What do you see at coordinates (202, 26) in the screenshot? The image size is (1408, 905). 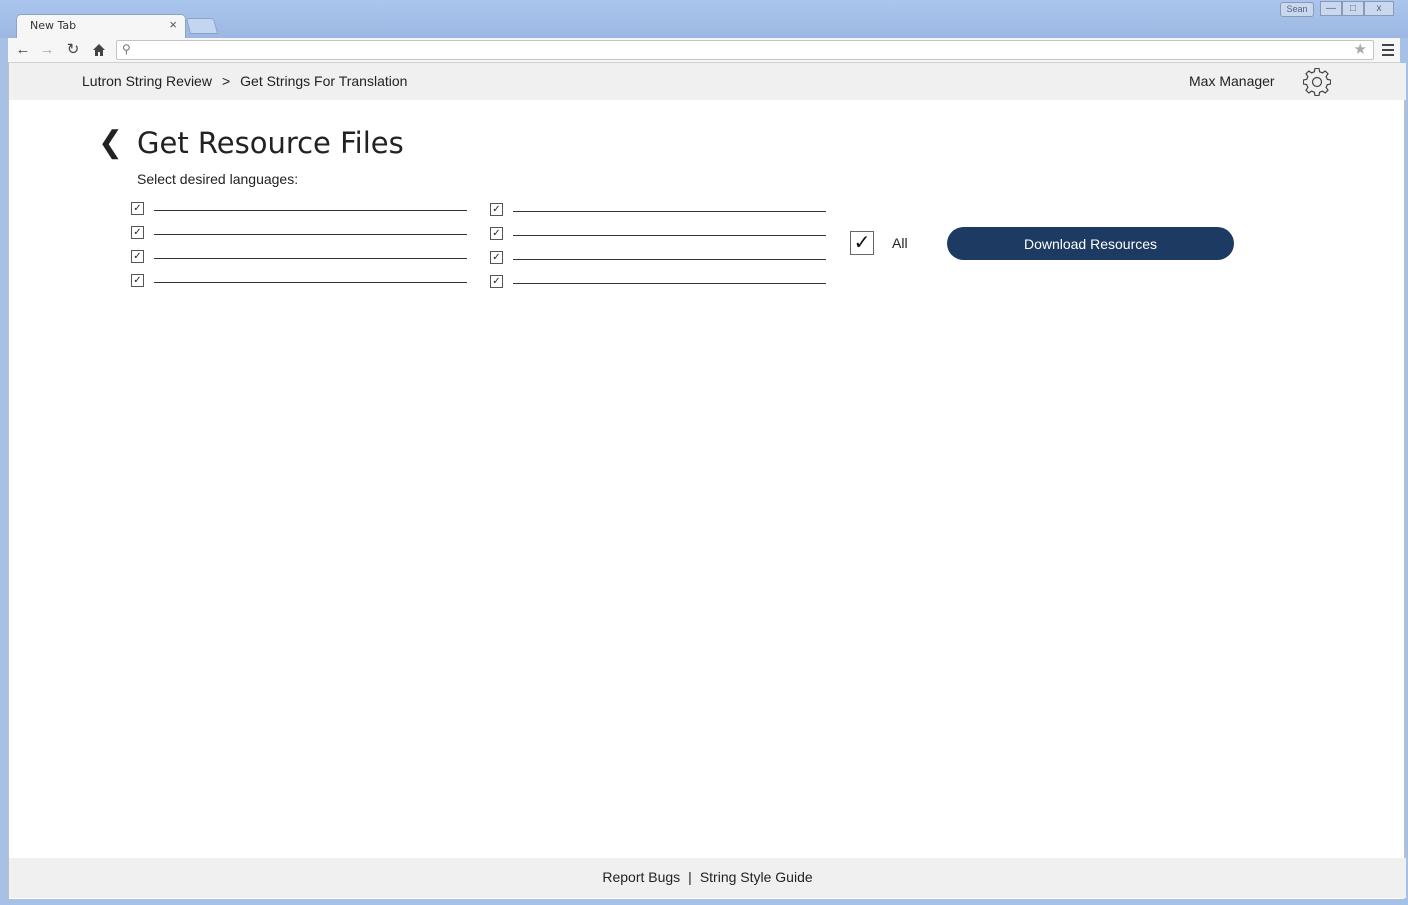 I see `new-tab-button` at bounding box center [202, 26].